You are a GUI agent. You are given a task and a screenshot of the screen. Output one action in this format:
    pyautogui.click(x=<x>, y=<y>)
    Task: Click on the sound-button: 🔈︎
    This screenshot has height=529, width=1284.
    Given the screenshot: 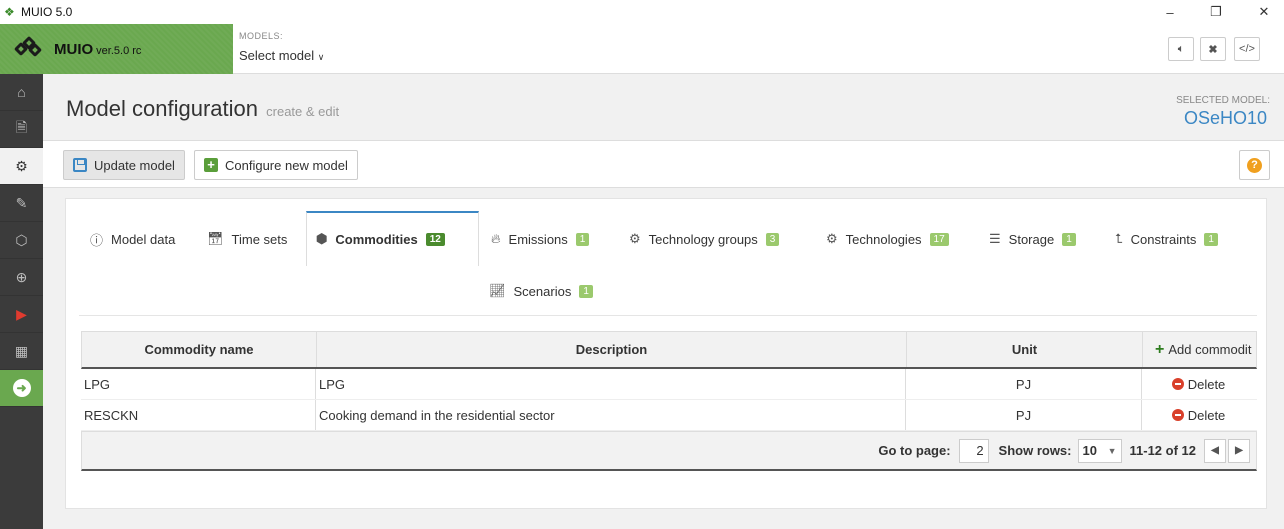 What is the action you would take?
    pyautogui.click(x=1181, y=49)
    